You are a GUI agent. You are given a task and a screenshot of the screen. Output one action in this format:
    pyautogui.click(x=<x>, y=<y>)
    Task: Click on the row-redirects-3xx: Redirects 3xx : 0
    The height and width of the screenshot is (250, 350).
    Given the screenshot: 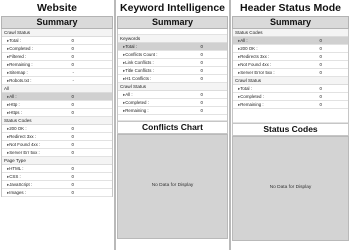 What is the action you would take?
    pyautogui.click(x=290, y=57)
    